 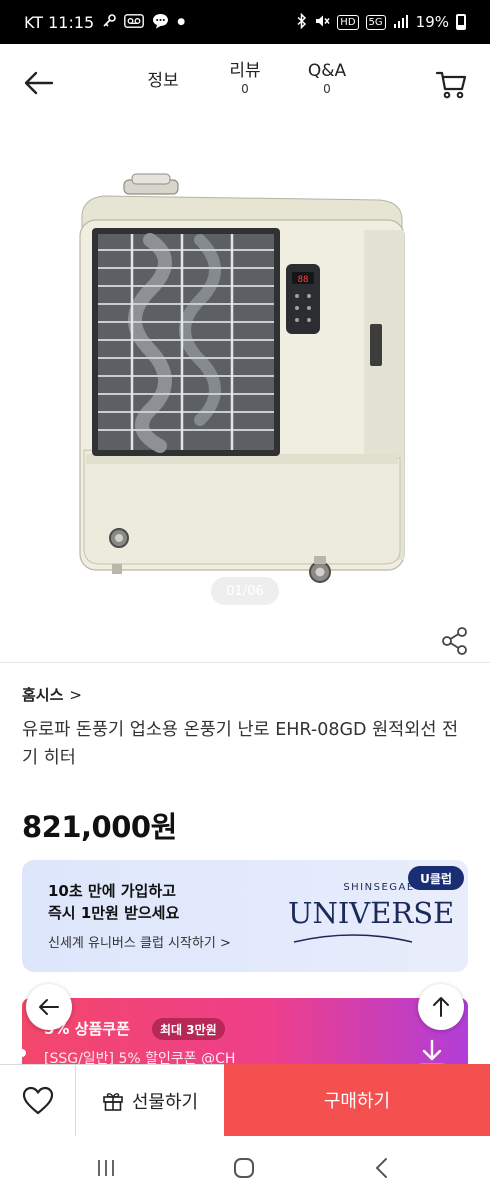 What do you see at coordinates (322, 22) in the screenshot?
I see `mute-icon` at bounding box center [322, 22].